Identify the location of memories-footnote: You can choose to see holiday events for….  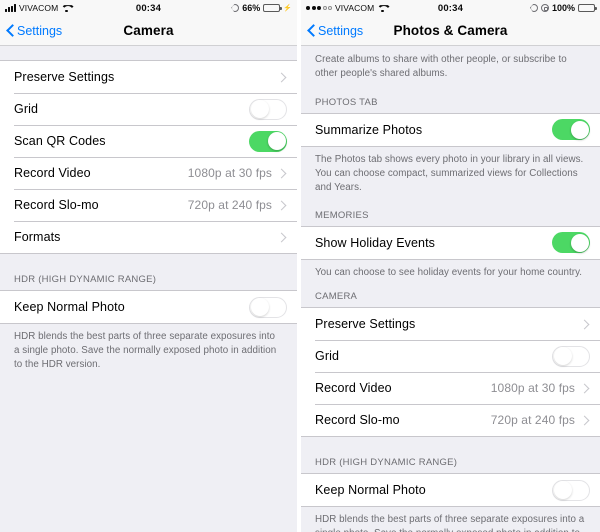
(449, 272).